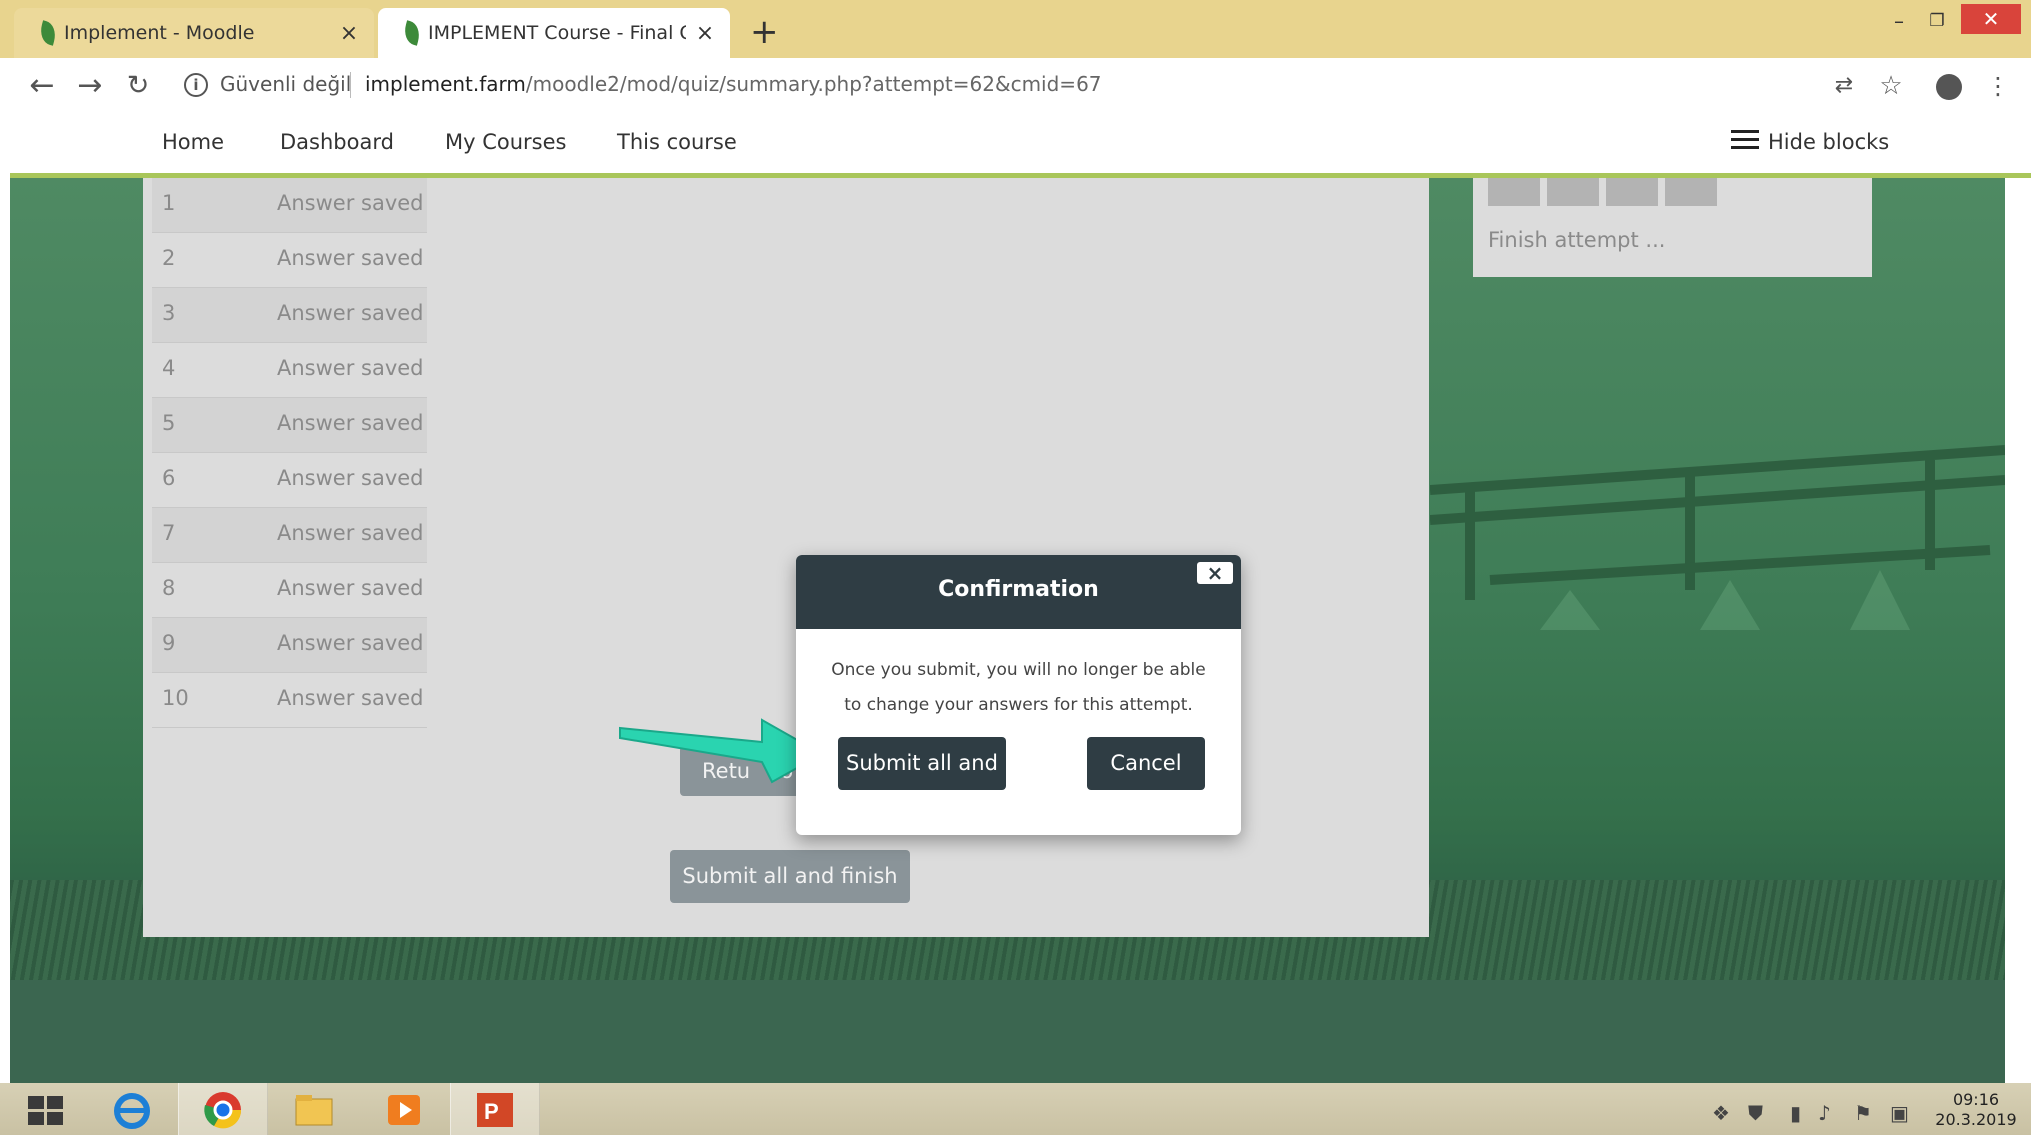 The image size is (2031, 1139). Describe the element at coordinates (1863, 1113) in the screenshot. I see `action-center-flag-icon: ⚑` at that location.